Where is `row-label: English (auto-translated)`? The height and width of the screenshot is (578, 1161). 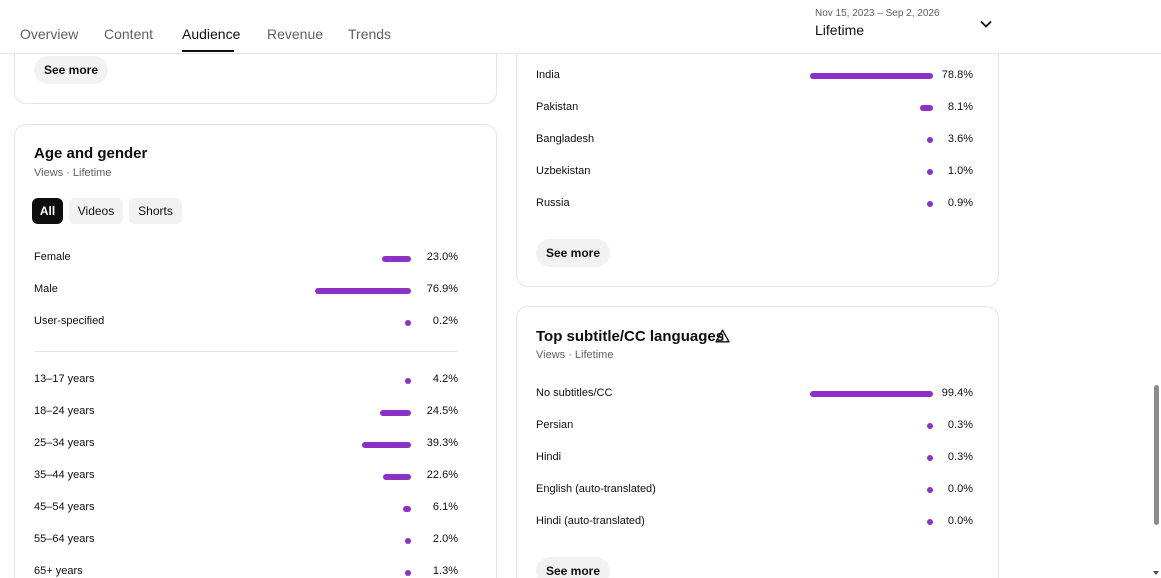 row-label: English (auto-translated) is located at coordinates (596, 489).